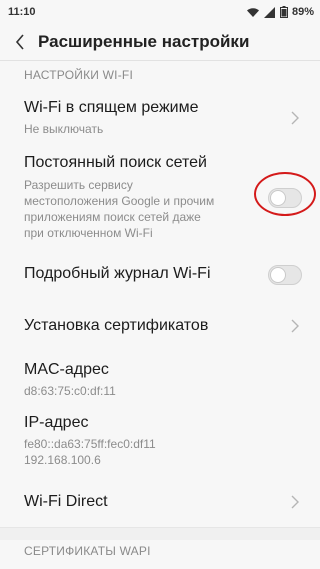  I want to click on ip-address-value-ipv4: 192.168.100.6, so click(62, 460).